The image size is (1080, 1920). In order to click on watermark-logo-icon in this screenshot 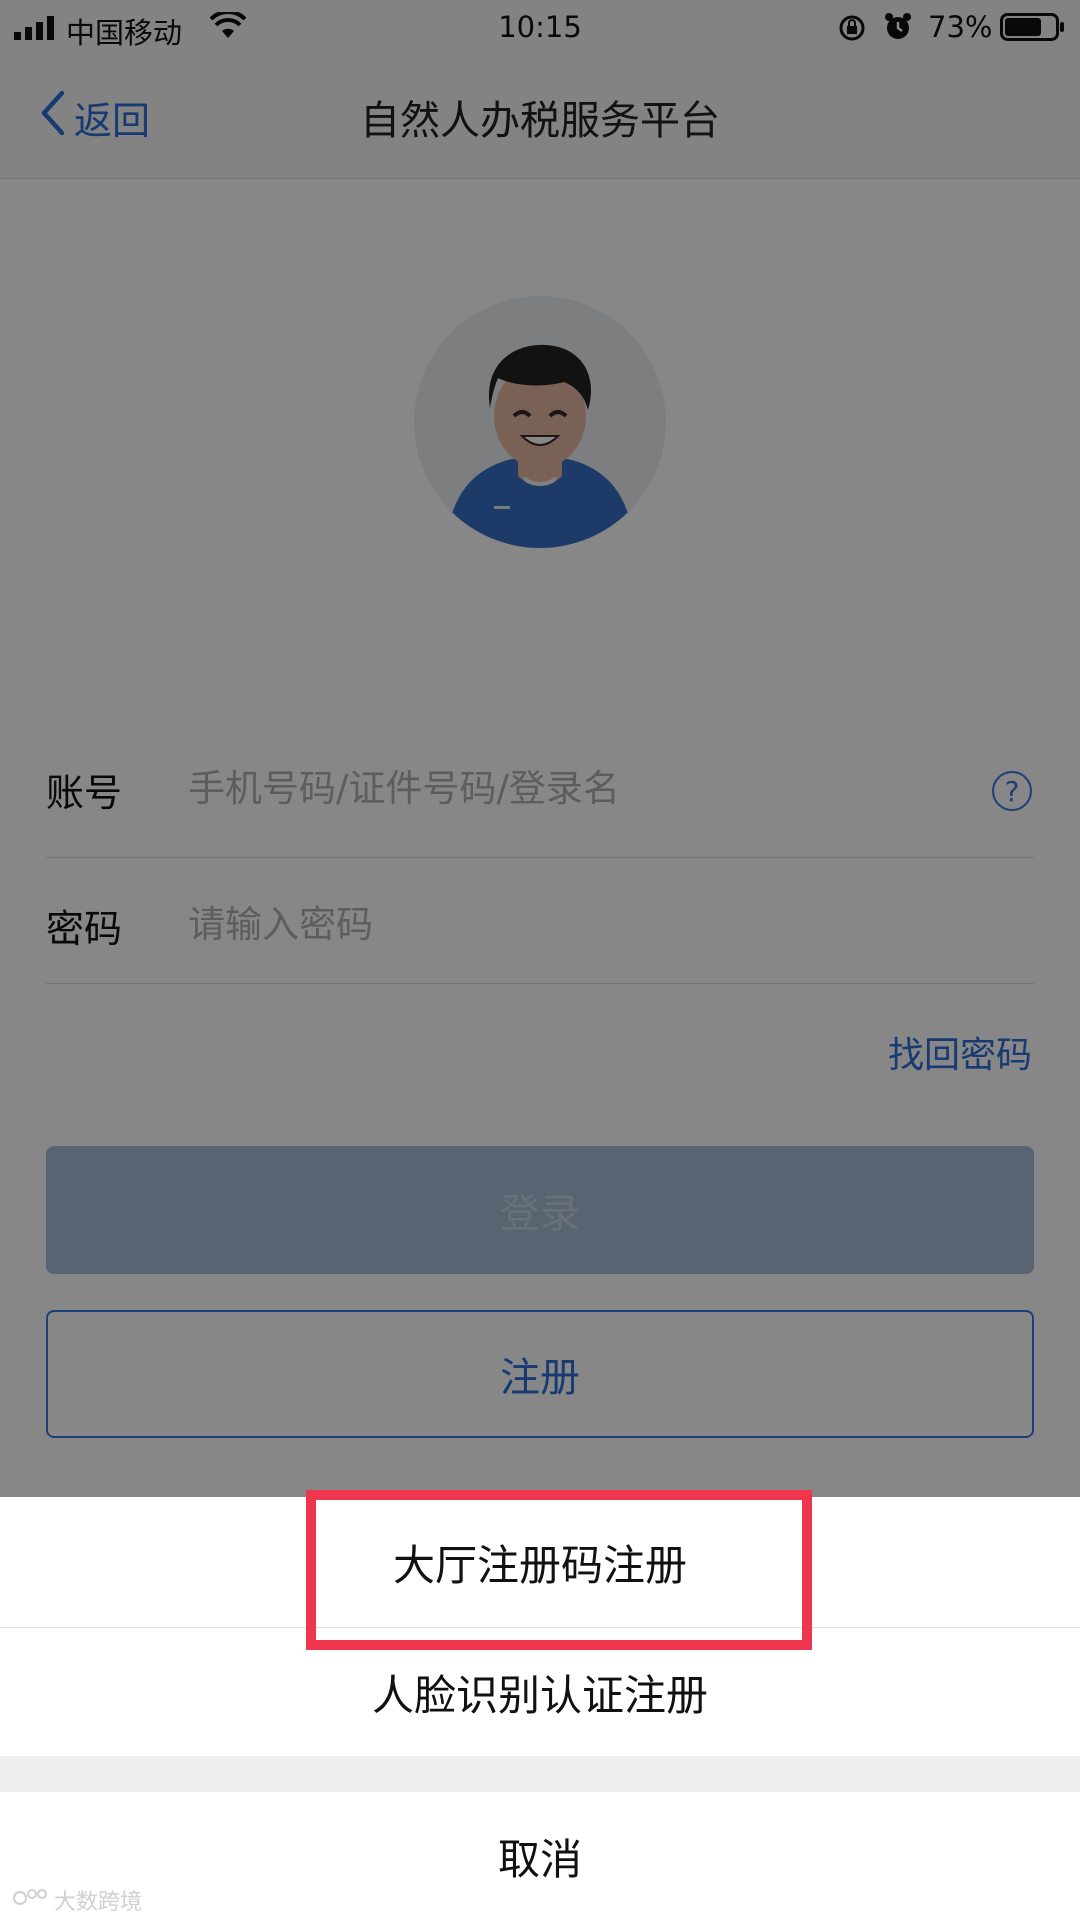, I will do `click(30, 1900)`.